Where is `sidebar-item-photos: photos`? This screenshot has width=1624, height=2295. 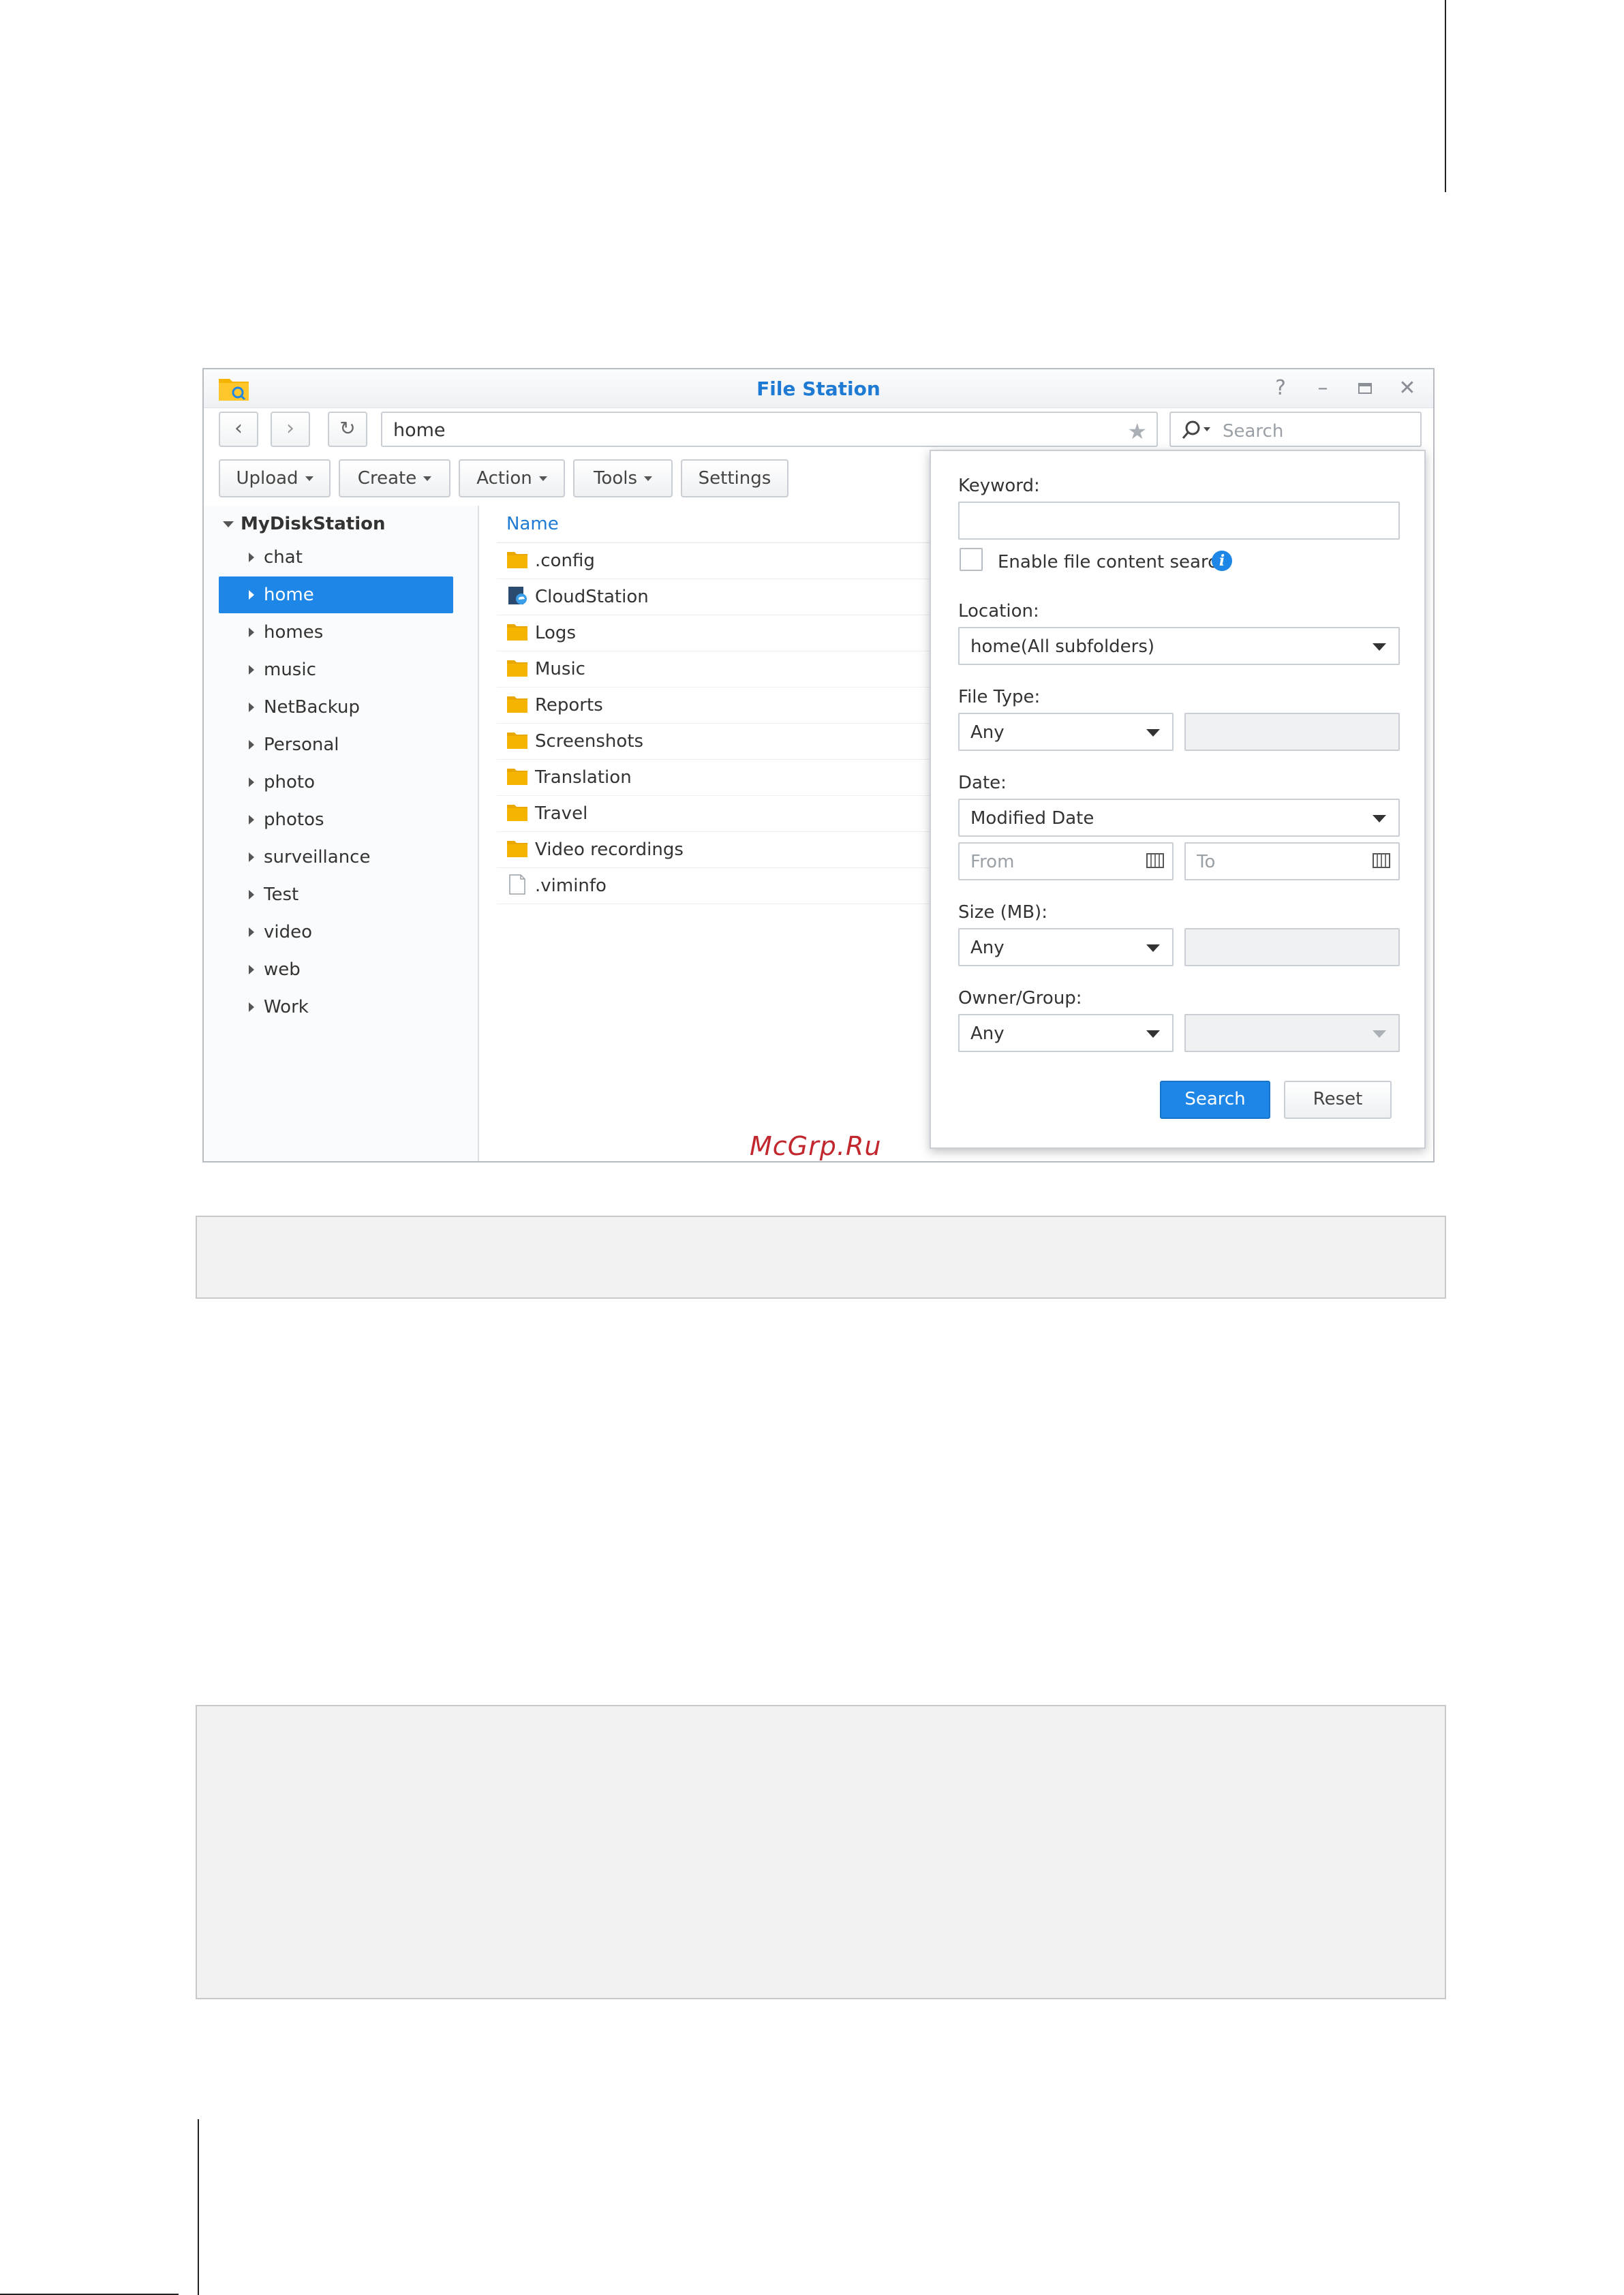 sidebar-item-photos: photos is located at coordinates (336, 819).